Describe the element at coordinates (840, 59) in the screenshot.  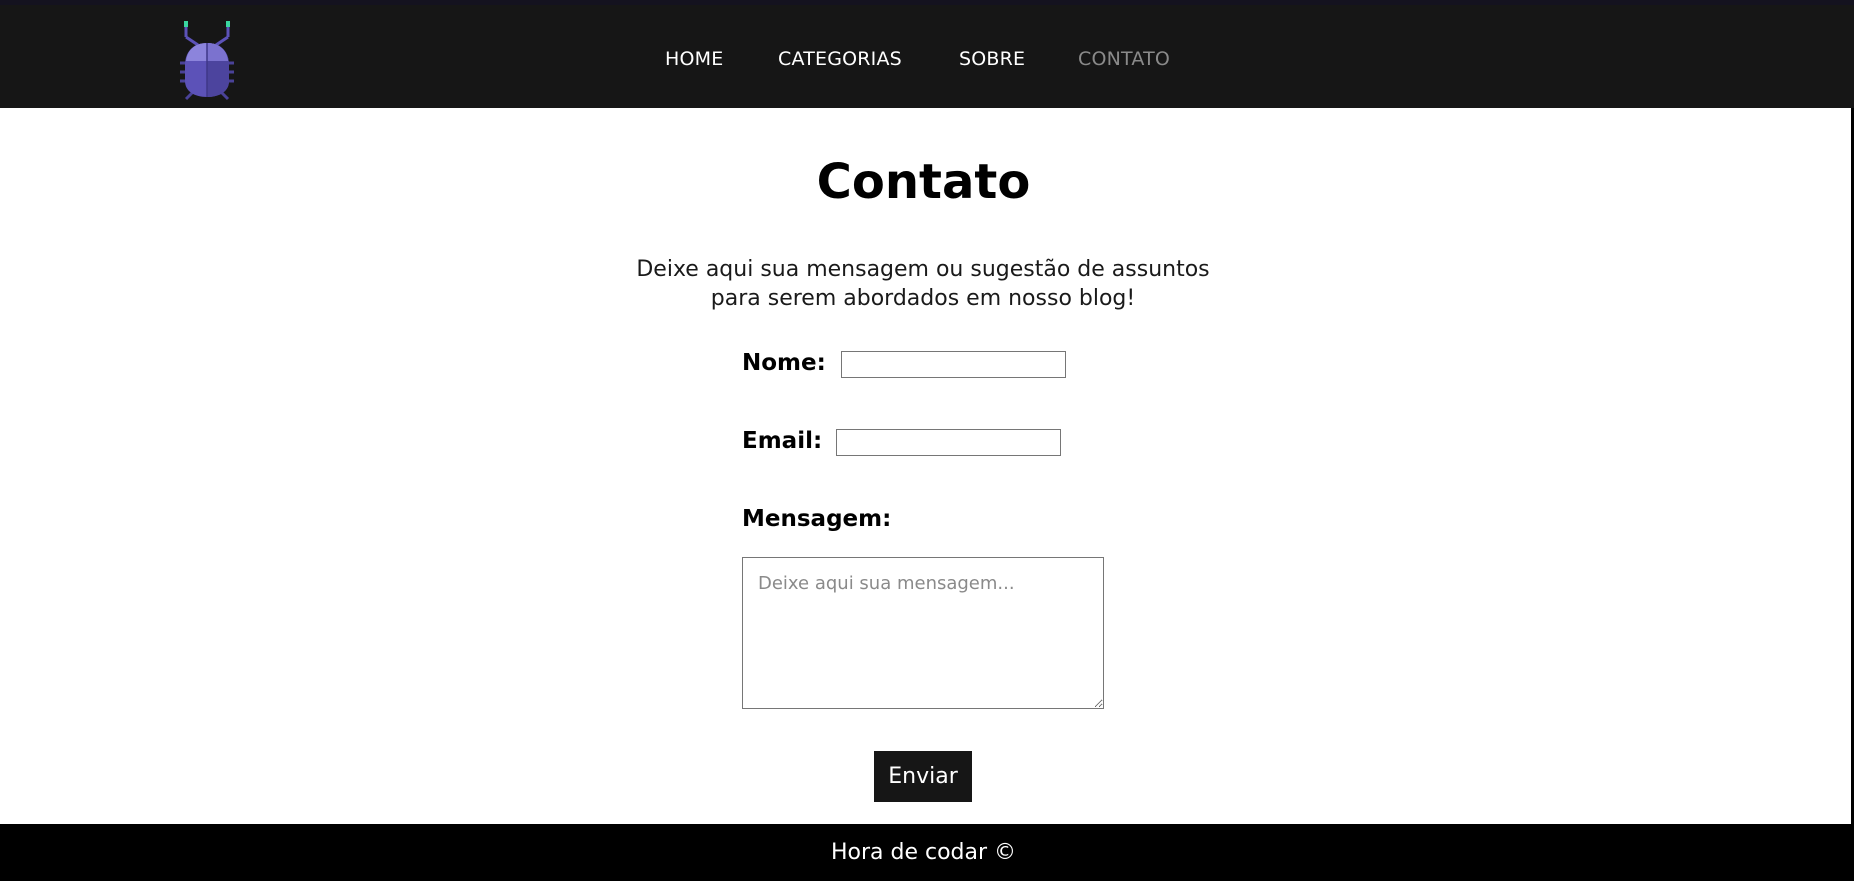
I see `nav-link-categorias: CATEGORIAS` at that location.